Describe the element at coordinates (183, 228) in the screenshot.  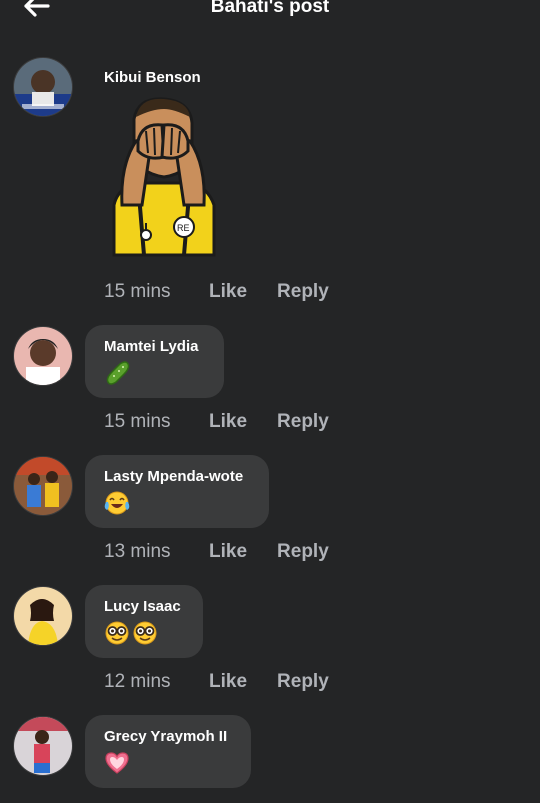
I see `svg-text: RE` at that location.